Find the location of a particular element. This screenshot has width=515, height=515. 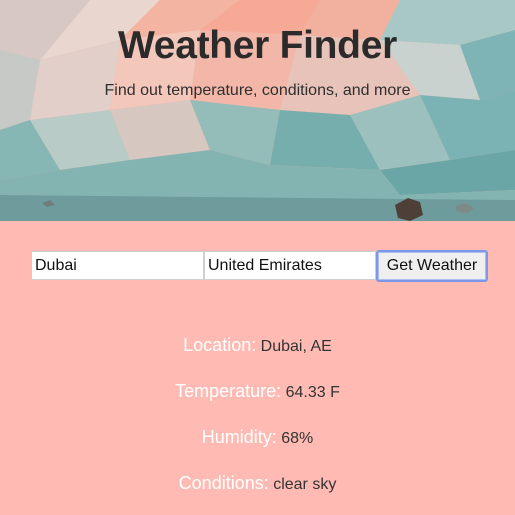

get-weather-button: Get Weather is located at coordinates (432, 266).